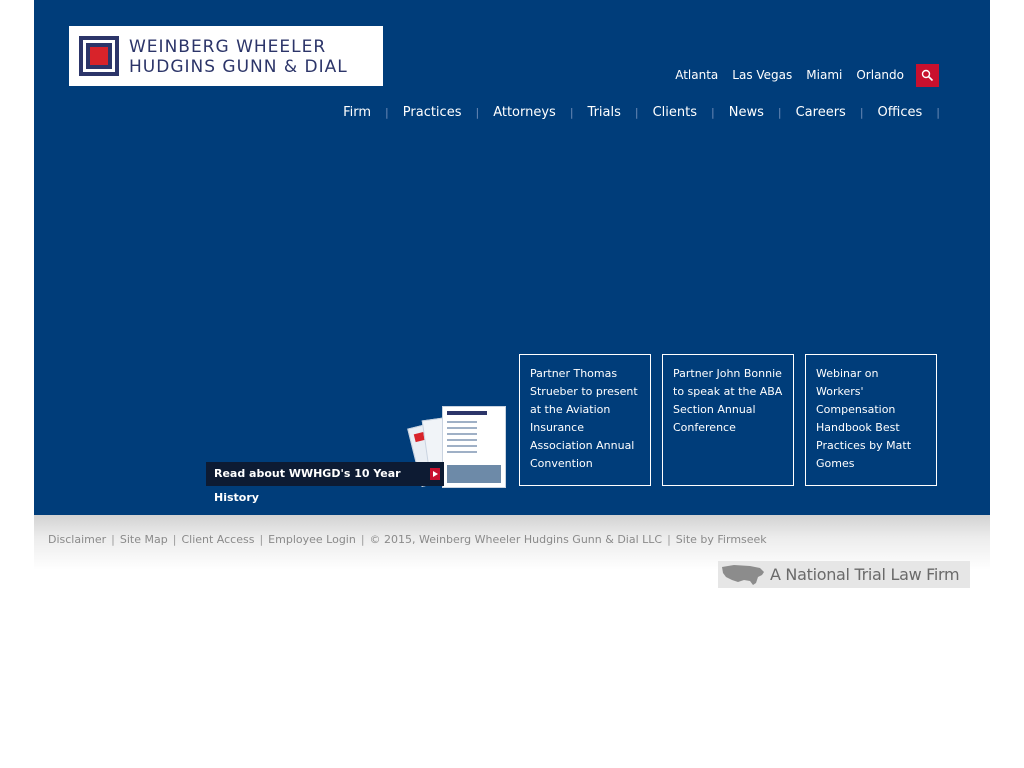 Image resolution: width=1024 pixels, height=768 pixels. What do you see at coordinates (824, 75) in the screenshot?
I see `office-link-miami: Miami` at bounding box center [824, 75].